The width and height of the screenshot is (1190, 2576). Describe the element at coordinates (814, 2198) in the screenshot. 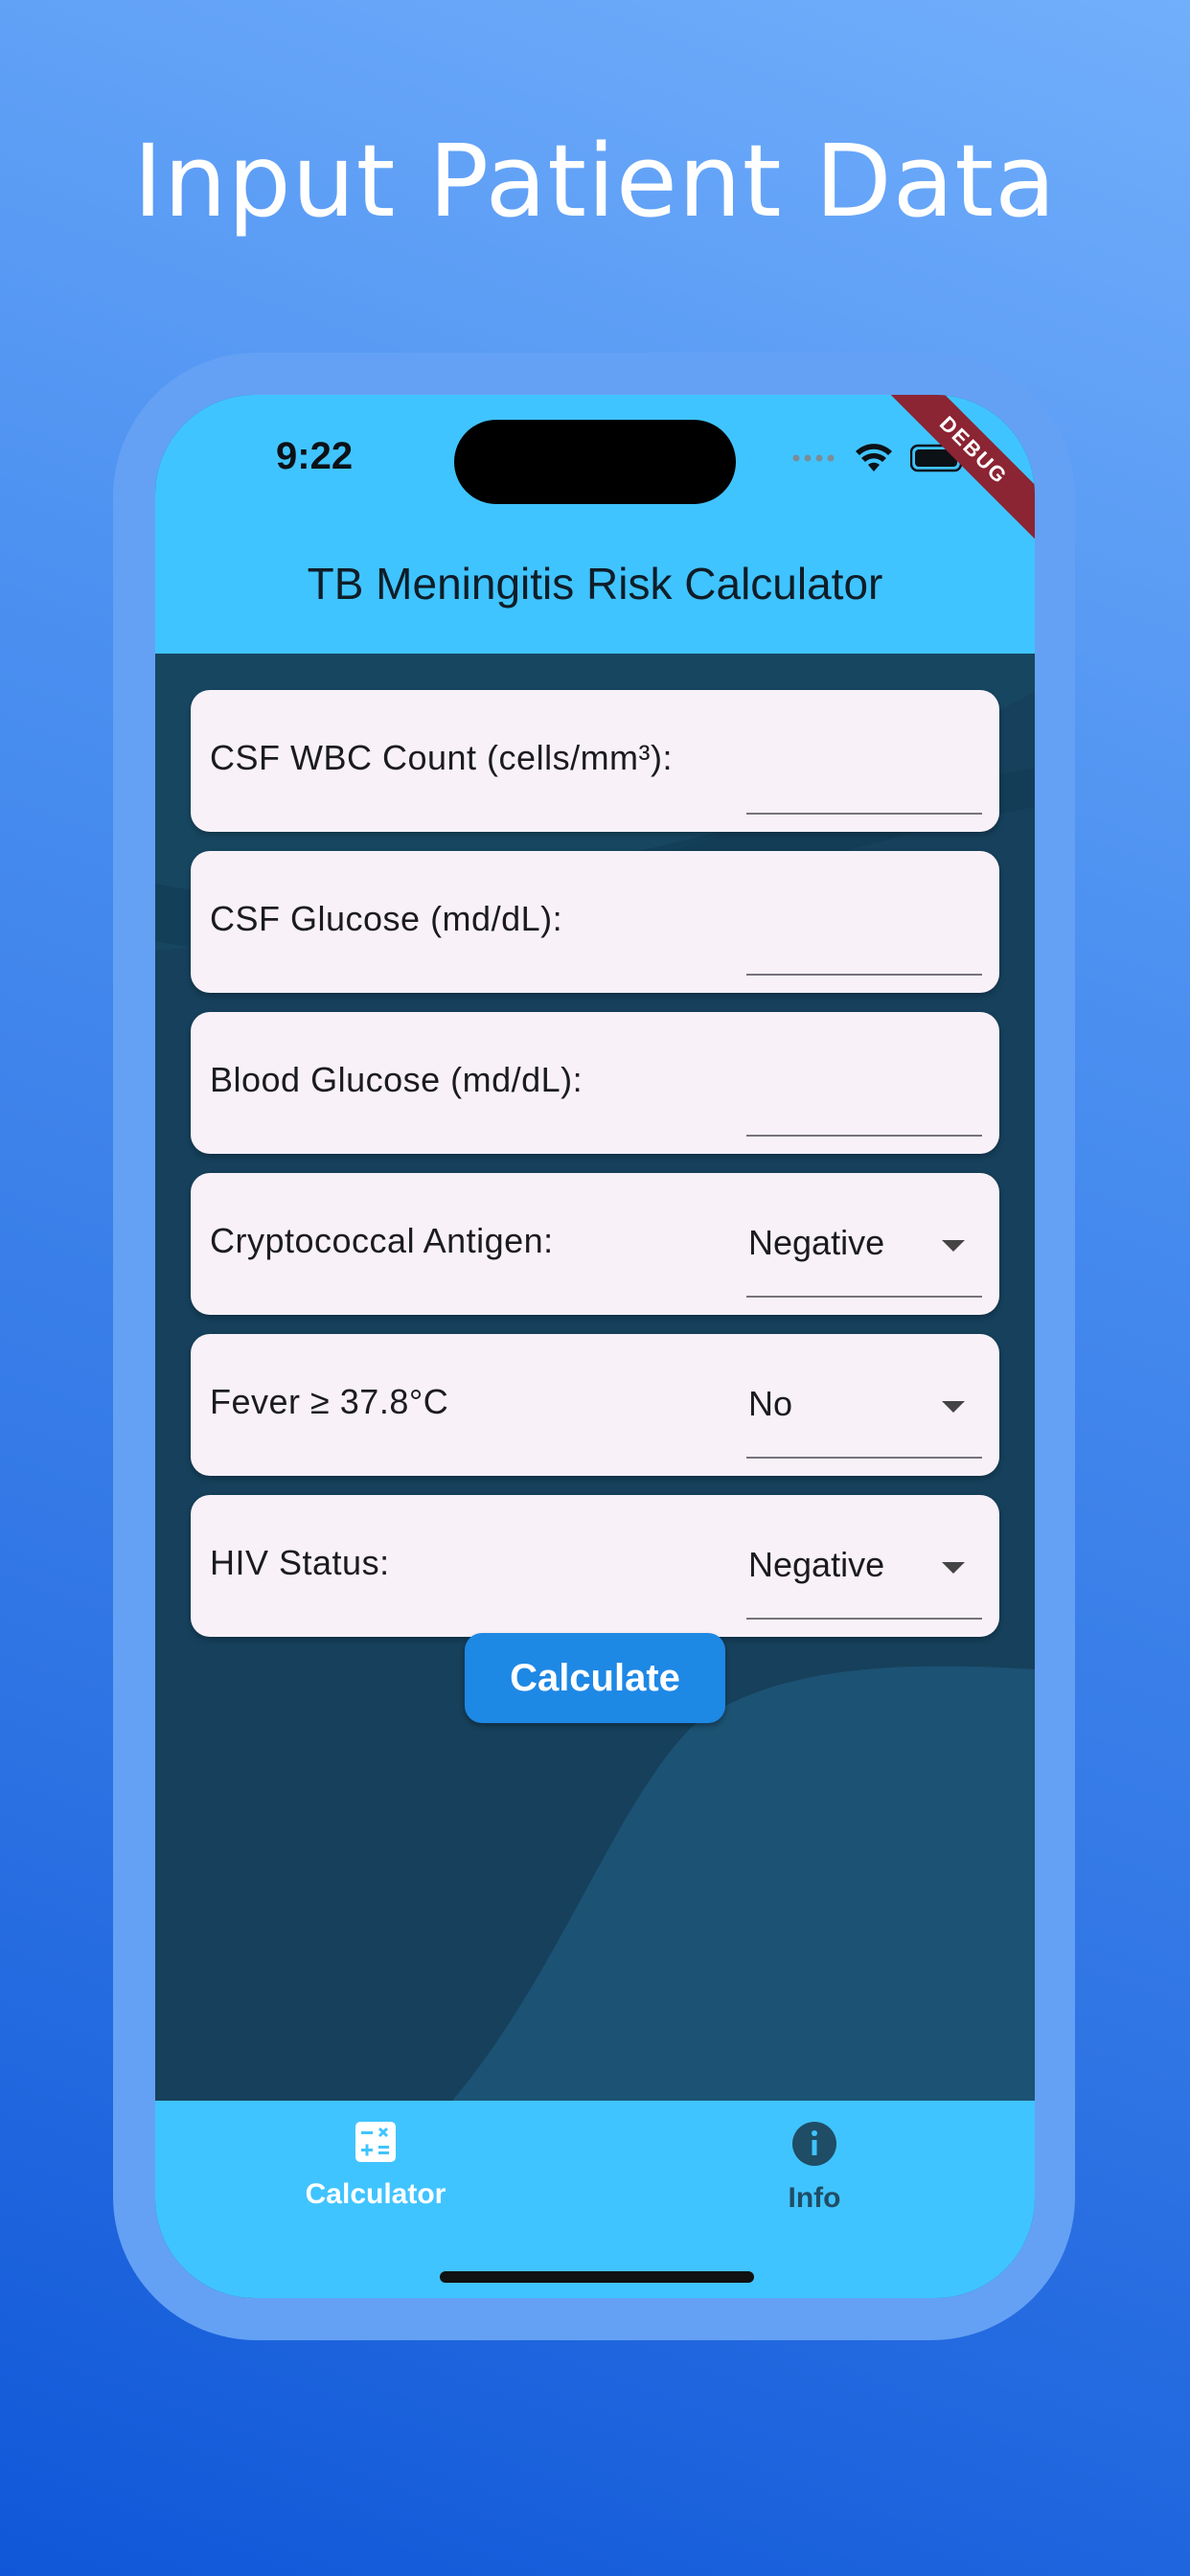

I see `nav-label-info: Info` at that location.